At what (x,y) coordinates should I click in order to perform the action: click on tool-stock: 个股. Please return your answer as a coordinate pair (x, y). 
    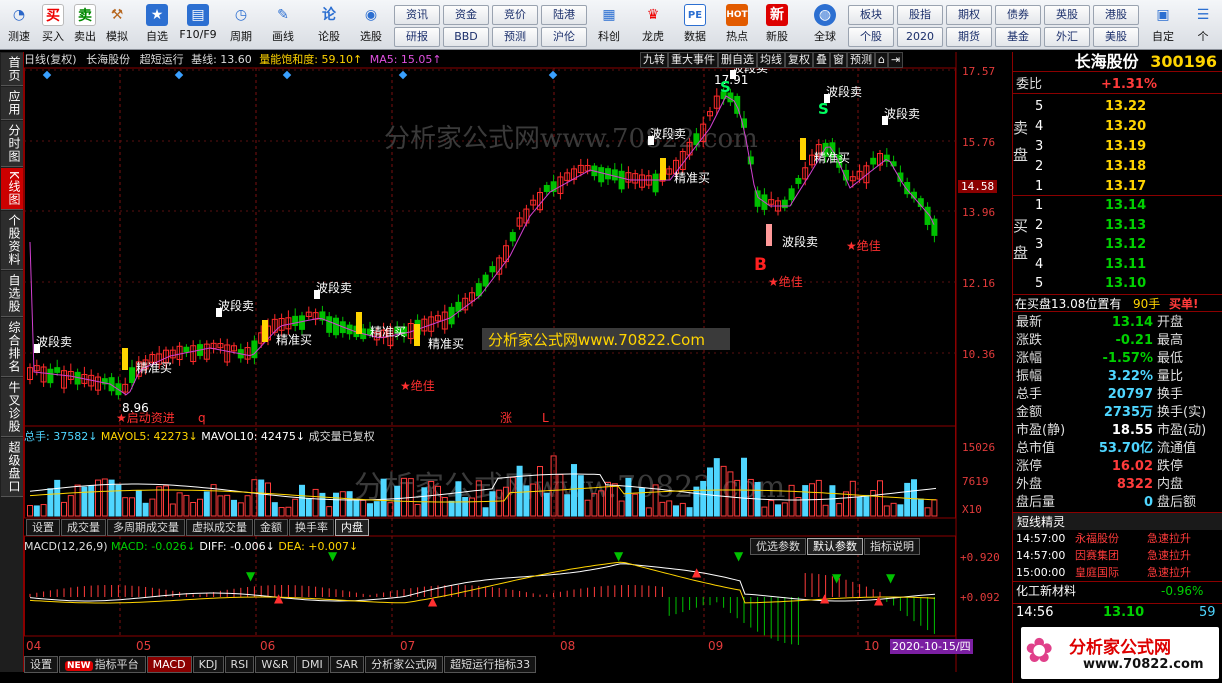
    Looking at the image, I should click on (871, 37).